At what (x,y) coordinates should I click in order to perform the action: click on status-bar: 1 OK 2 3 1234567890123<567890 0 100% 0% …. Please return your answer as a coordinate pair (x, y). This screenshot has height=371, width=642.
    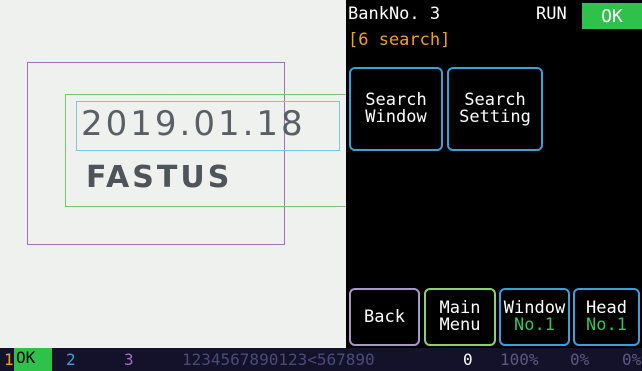
    Looking at the image, I should click on (321, 359).